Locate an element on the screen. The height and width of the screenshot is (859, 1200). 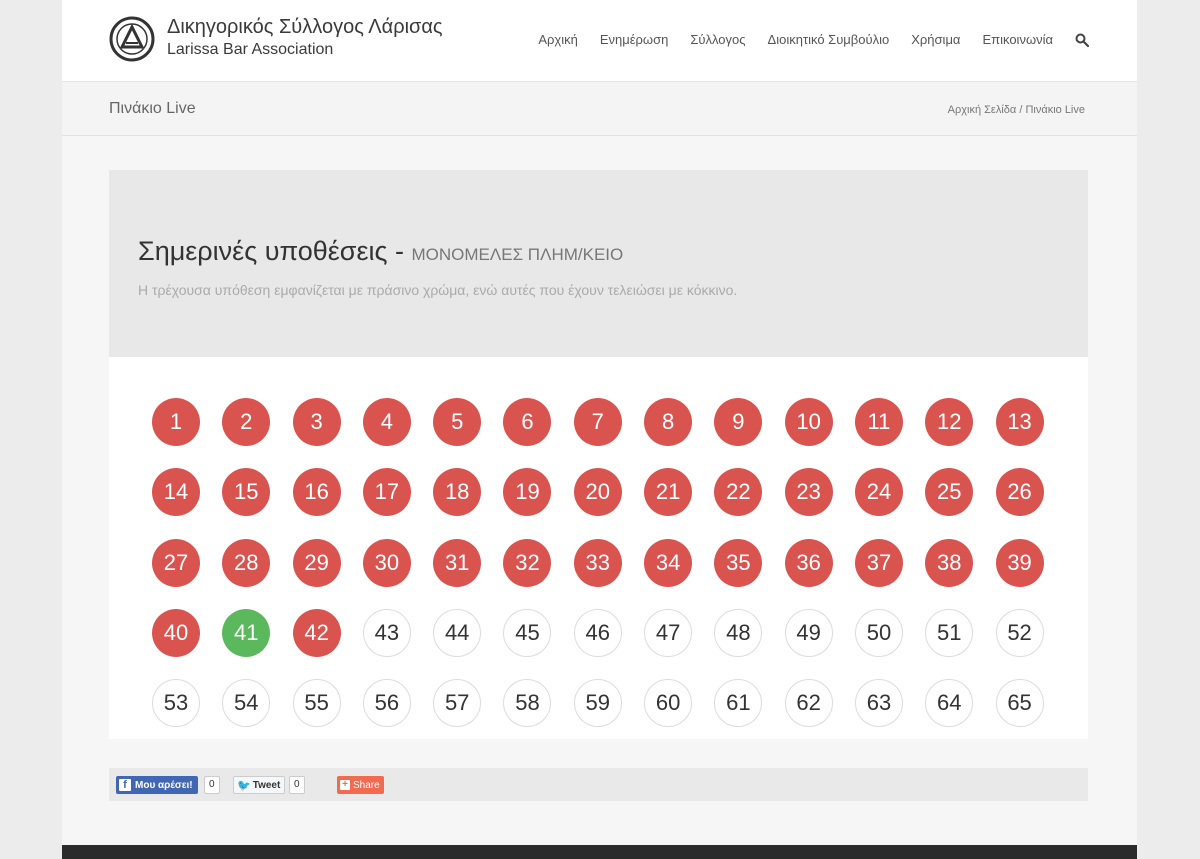
case-number-32: 32 is located at coordinates (527, 562).